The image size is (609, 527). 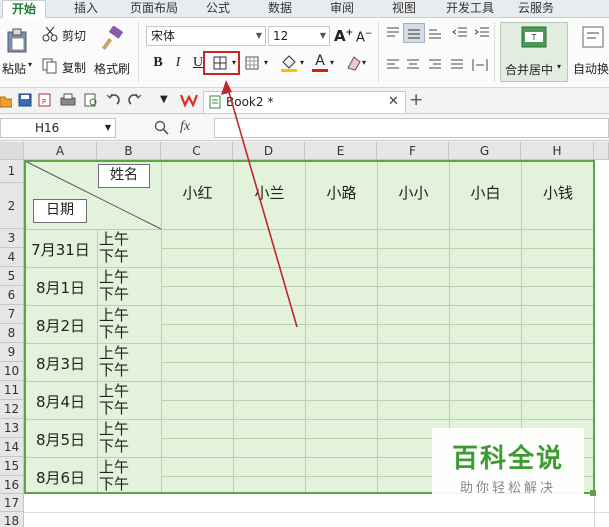 I want to click on row-header-10: 10, so click(x=12, y=371).